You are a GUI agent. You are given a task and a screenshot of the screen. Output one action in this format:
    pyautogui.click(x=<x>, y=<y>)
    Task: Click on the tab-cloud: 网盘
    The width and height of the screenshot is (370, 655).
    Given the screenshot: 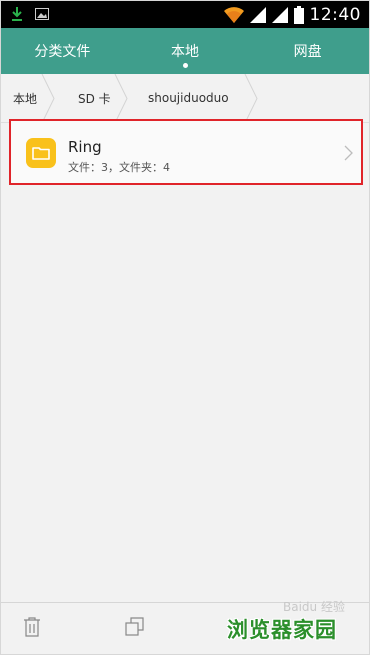 What is the action you would take?
    pyautogui.click(x=307, y=51)
    